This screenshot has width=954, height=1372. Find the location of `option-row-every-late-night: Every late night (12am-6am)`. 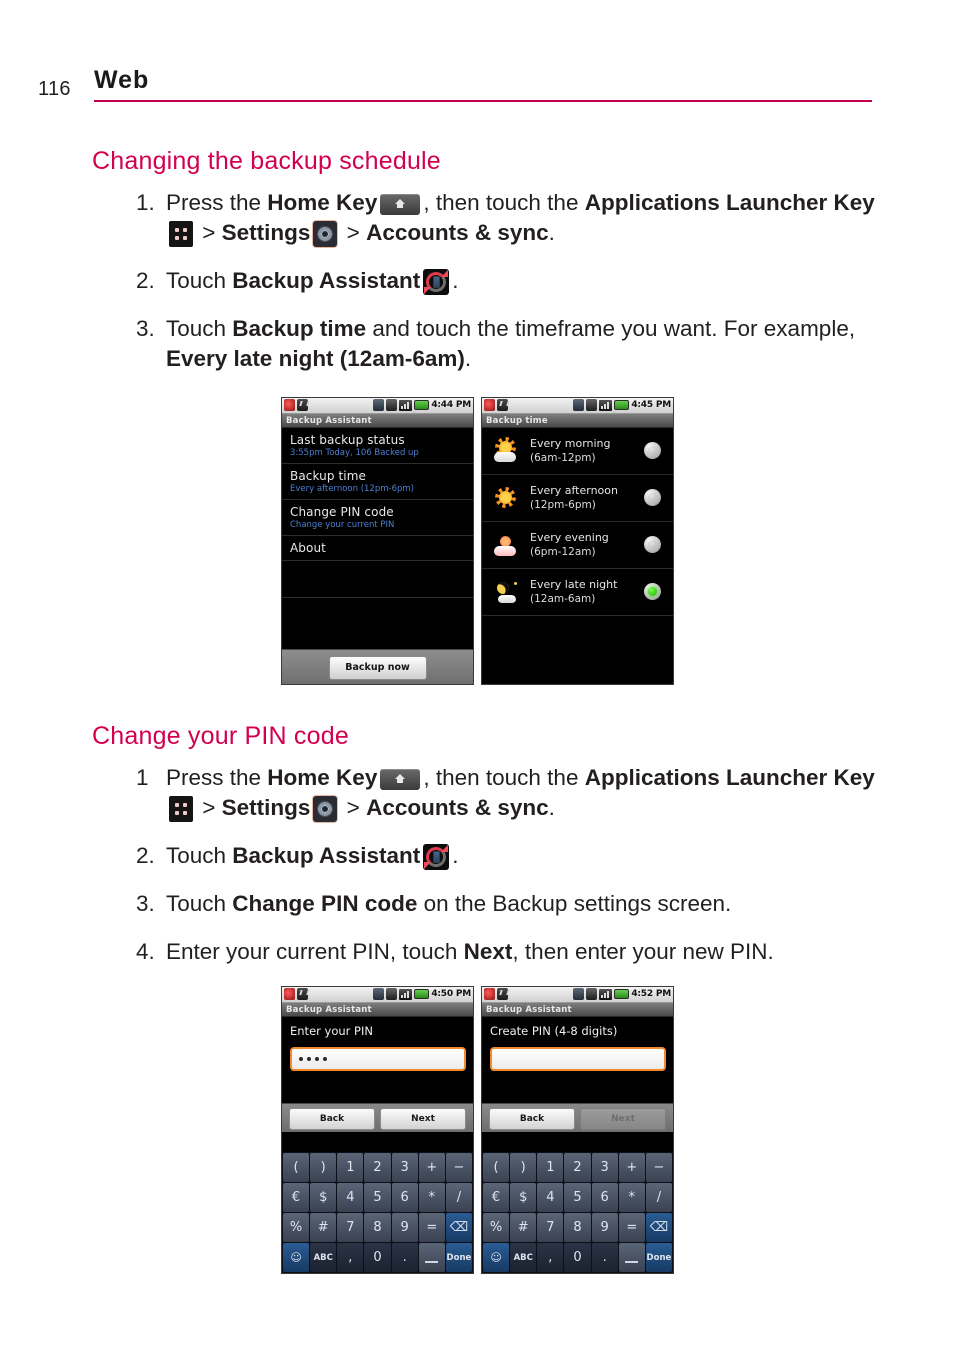

option-row-every-late-night: Every late night (12am-6am) is located at coordinates (577, 592).